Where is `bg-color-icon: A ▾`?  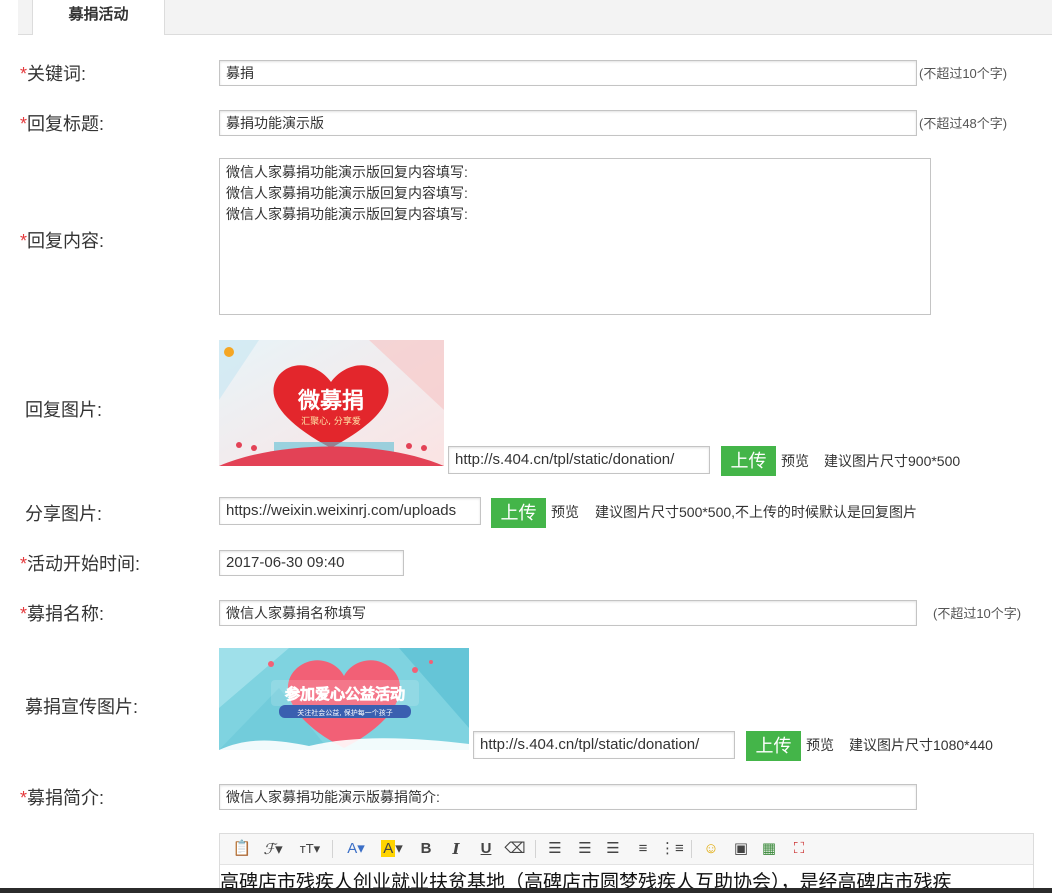
bg-color-icon: A ▾ is located at coordinates (392, 849).